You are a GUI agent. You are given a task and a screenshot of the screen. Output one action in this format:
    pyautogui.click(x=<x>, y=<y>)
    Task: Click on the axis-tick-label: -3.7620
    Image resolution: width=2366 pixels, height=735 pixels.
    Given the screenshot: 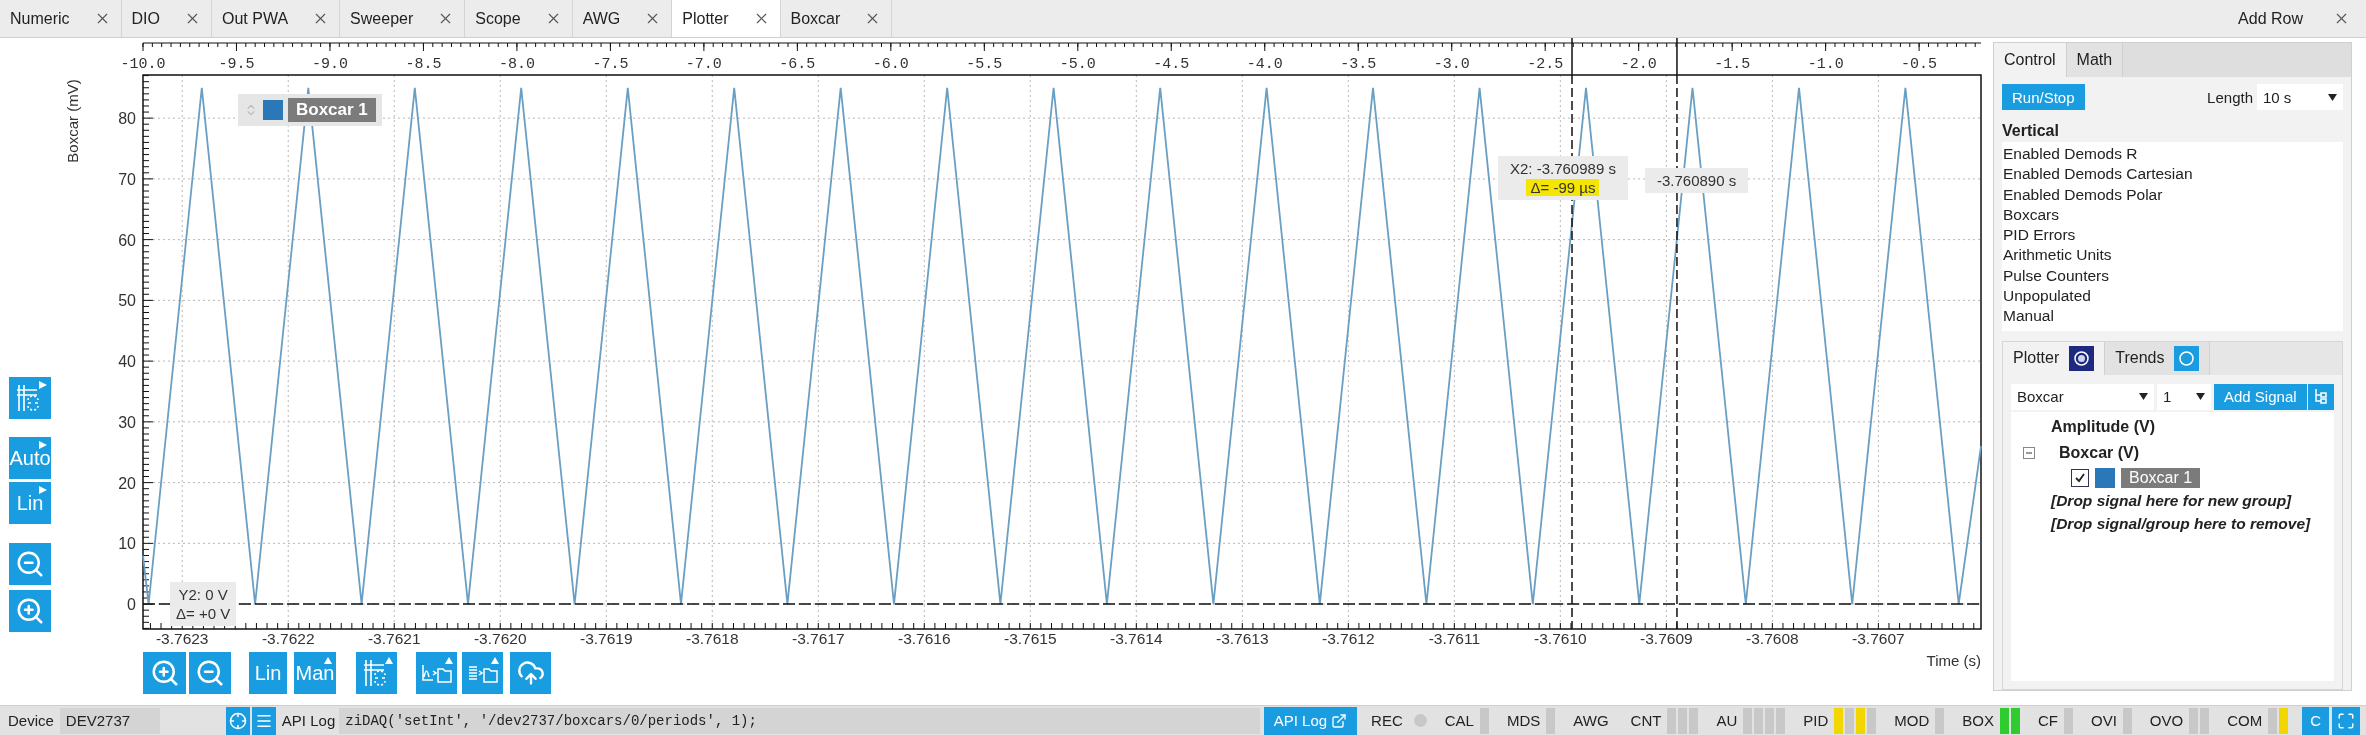 What is the action you would take?
    pyautogui.click(x=500, y=638)
    